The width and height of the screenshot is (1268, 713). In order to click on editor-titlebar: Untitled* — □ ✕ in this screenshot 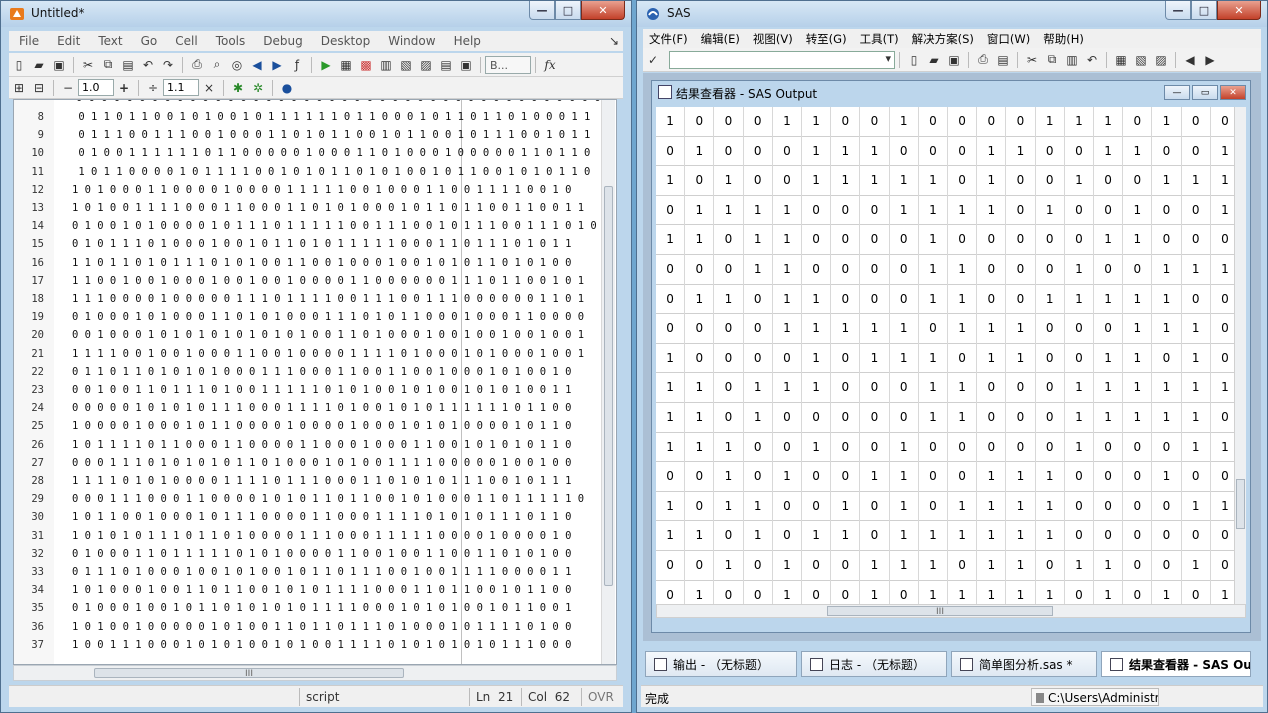, I will do `click(316, 14)`.